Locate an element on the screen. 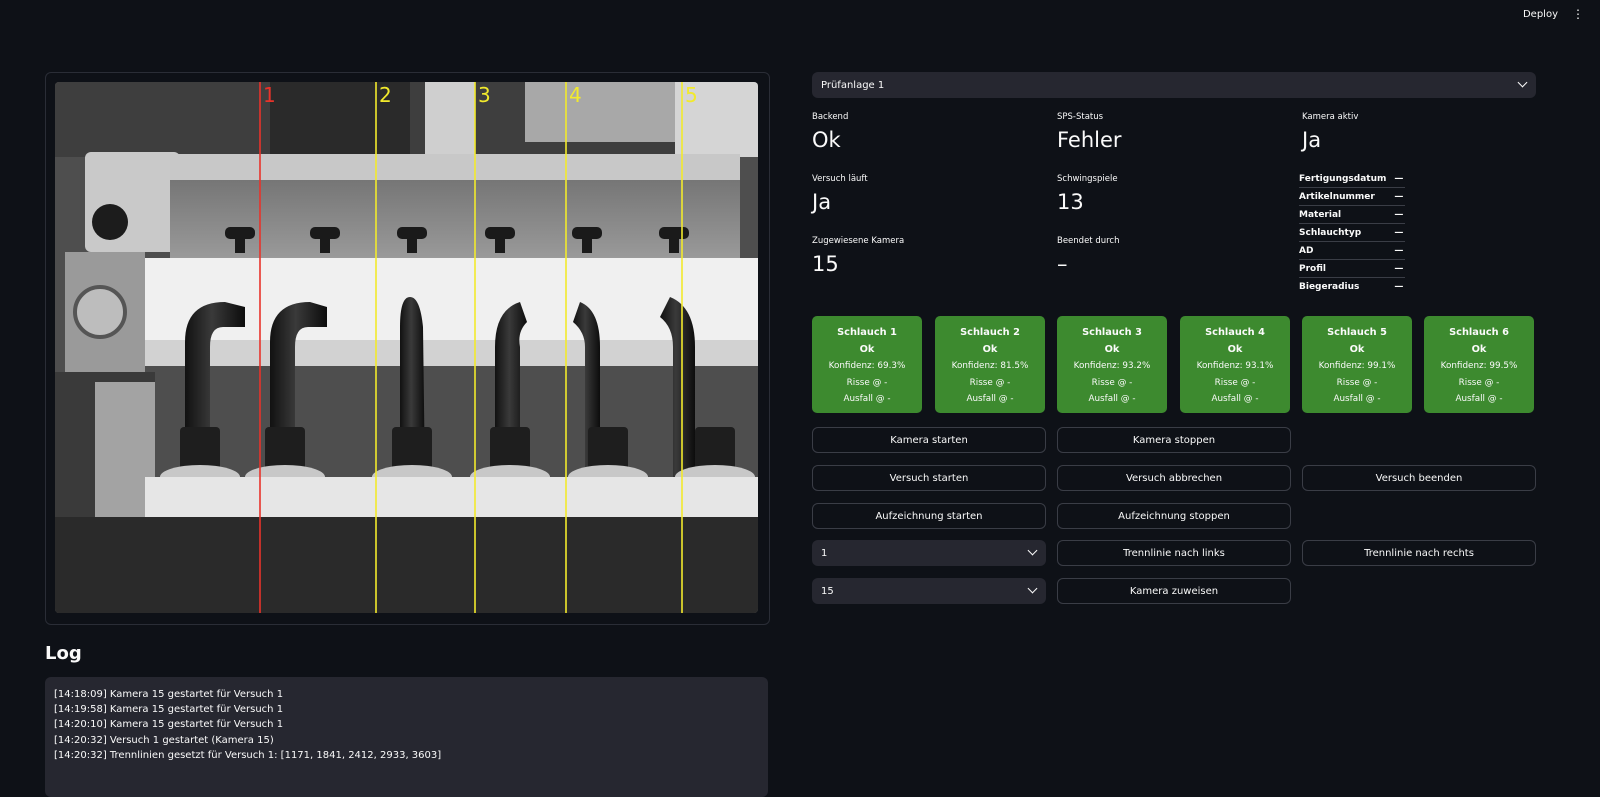  camera-active-value: Ja is located at coordinates (1312, 140).